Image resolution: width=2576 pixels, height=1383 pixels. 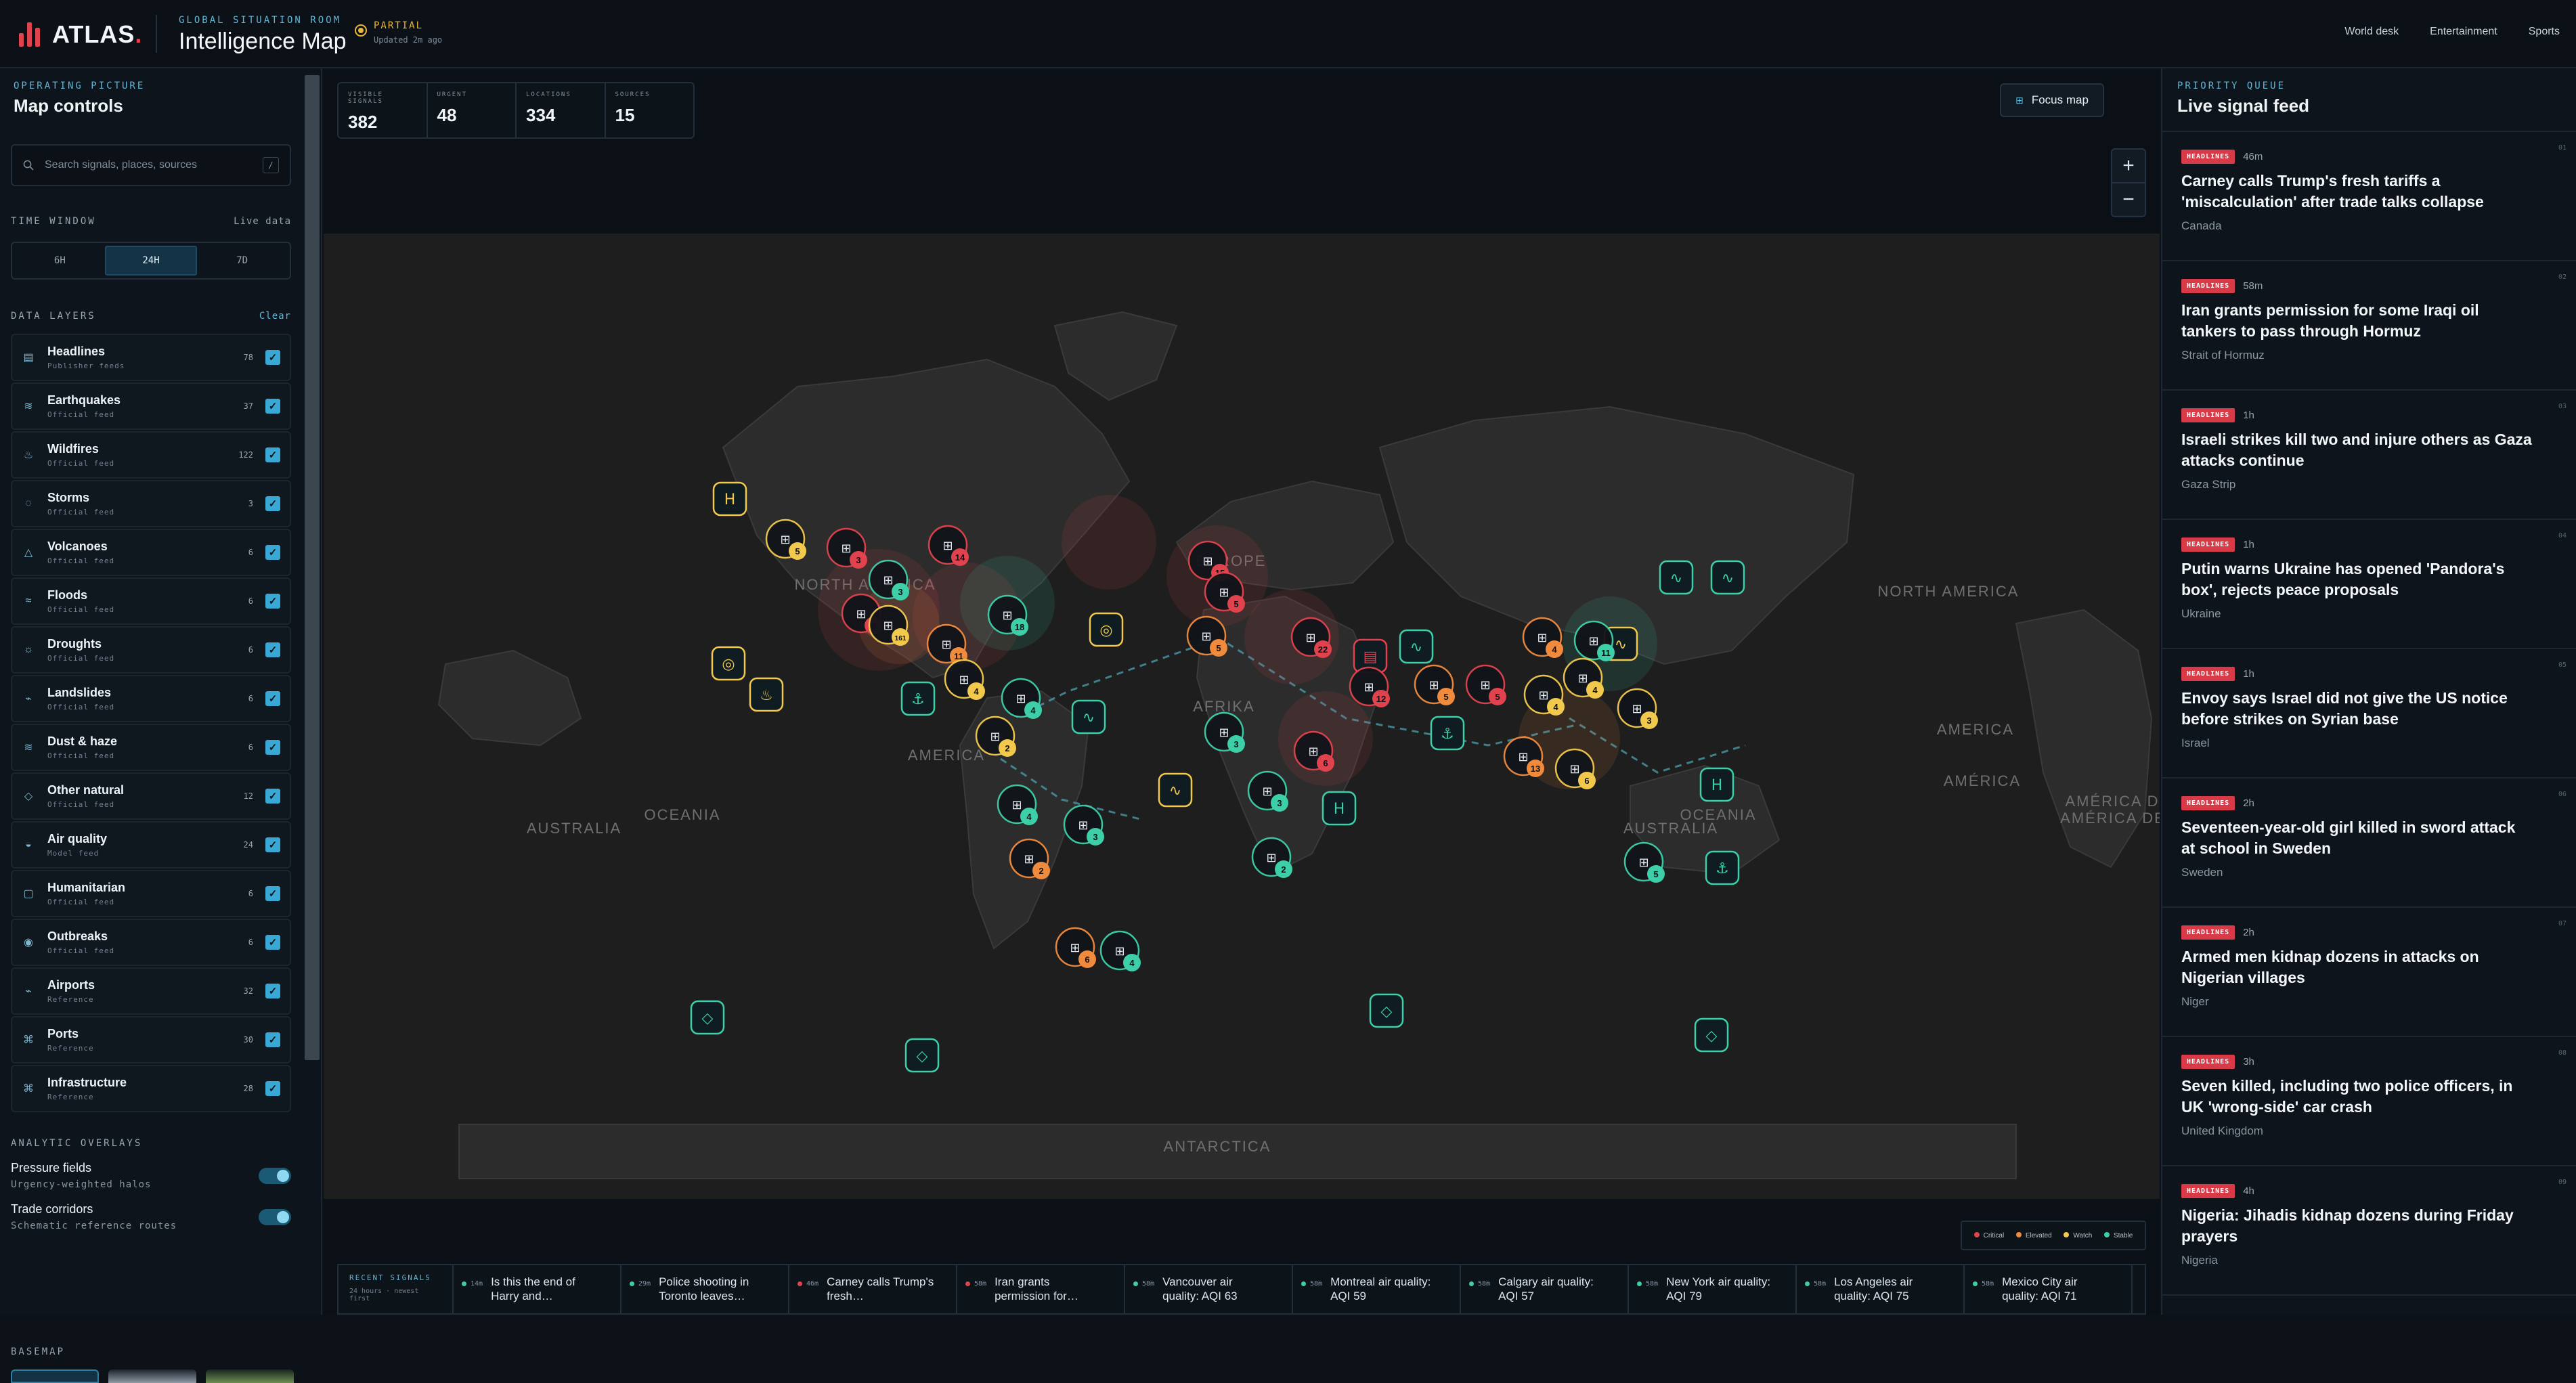 I want to click on layer-row: ⌘ Infrastructure Reference 28 ✓, so click(x=151, y=1088).